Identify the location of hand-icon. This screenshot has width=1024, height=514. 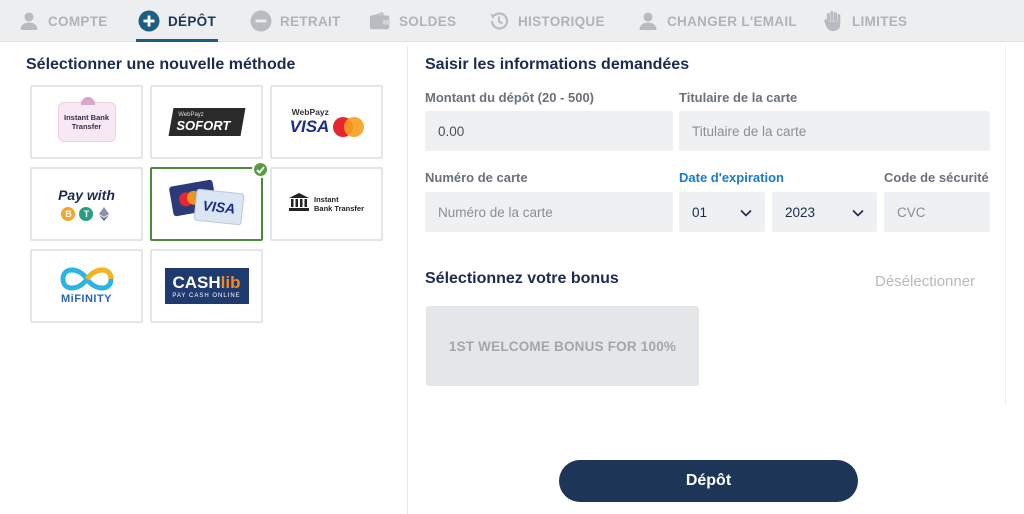
(833, 21).